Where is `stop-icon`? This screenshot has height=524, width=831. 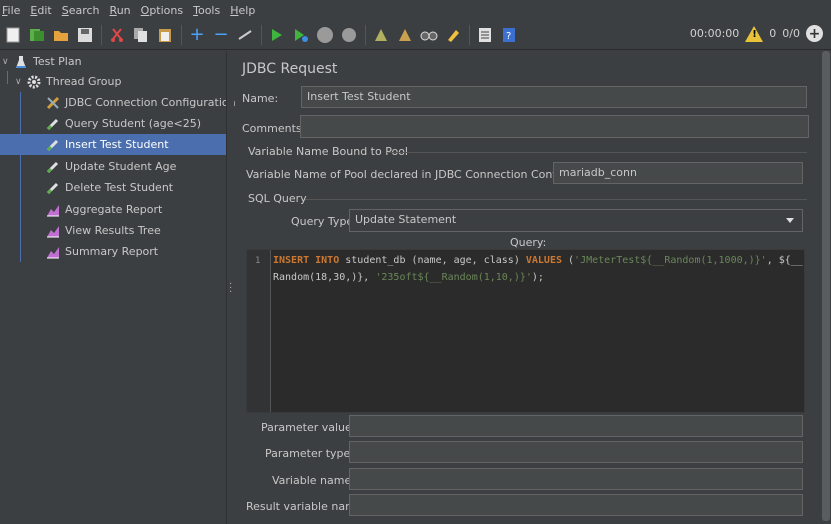
stop-icon is located at coordinates (325, 35).